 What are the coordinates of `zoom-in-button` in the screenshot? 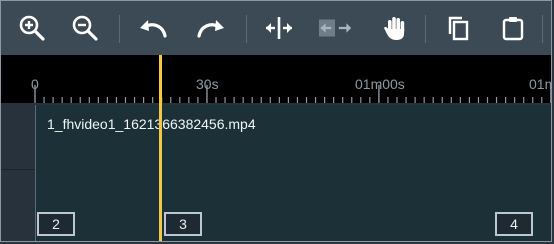 It's located at (32, 28).